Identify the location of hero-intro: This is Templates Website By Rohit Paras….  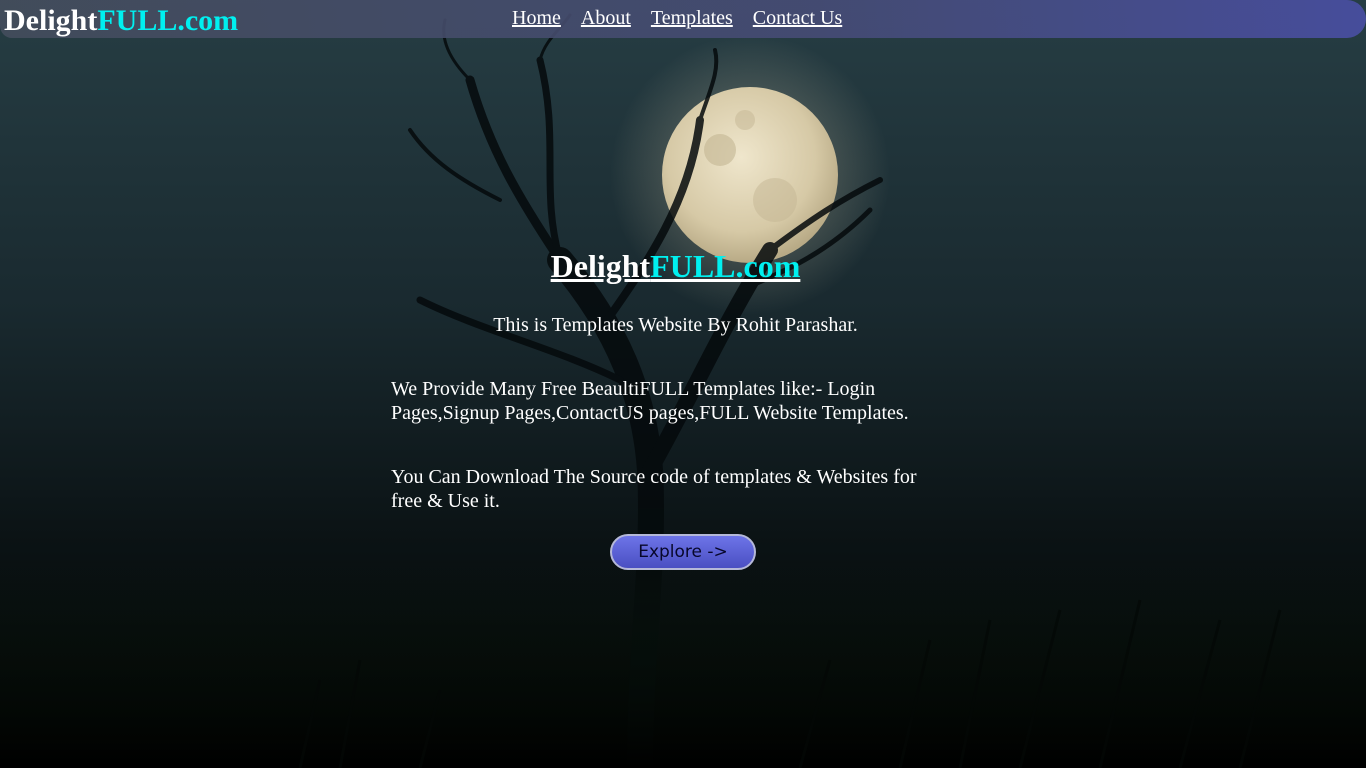
(675, 325).